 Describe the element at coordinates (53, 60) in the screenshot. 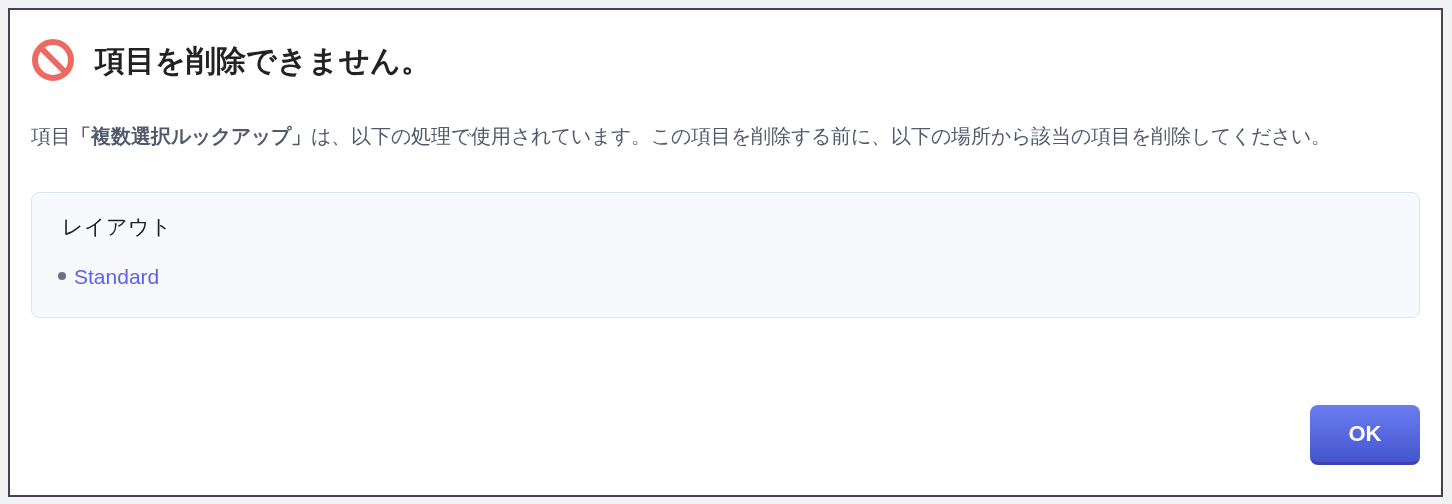

I see `prohibited-icon` at that location.